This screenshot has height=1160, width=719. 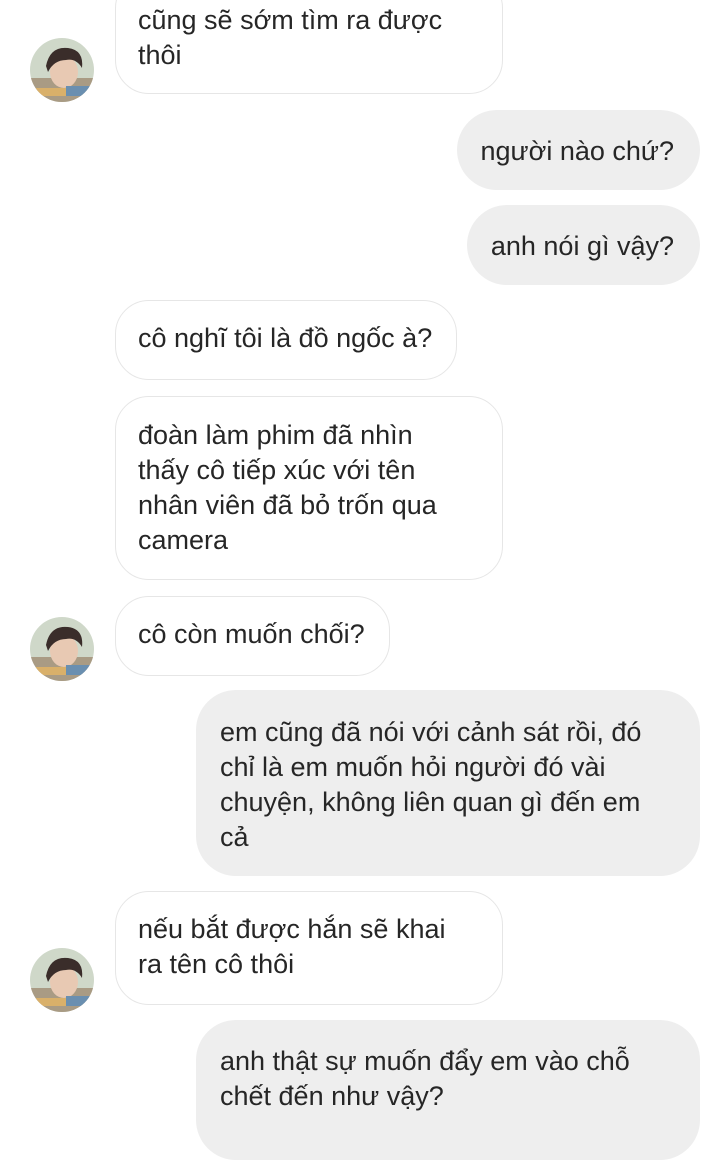 I want to click on message-bubble-incoming: nếu bắt được hắn sẽ khai ra tên cô thôi, so click(x=309, y=948).